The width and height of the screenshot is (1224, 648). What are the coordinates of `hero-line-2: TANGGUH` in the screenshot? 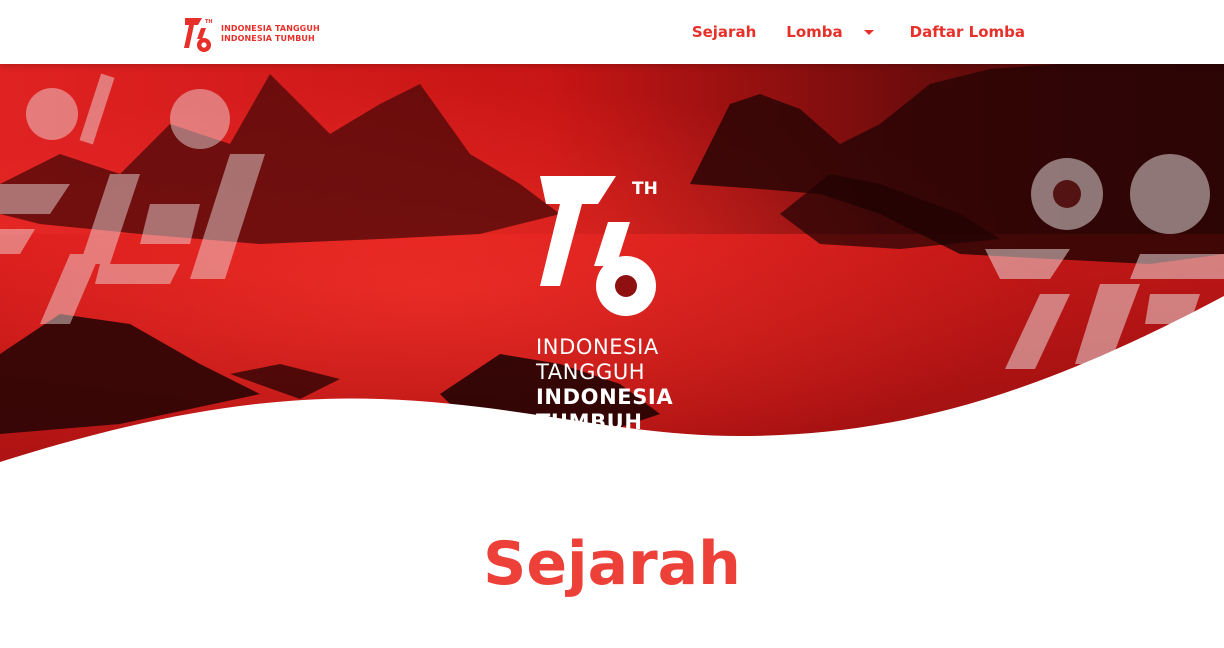 It's located at (591, 372).